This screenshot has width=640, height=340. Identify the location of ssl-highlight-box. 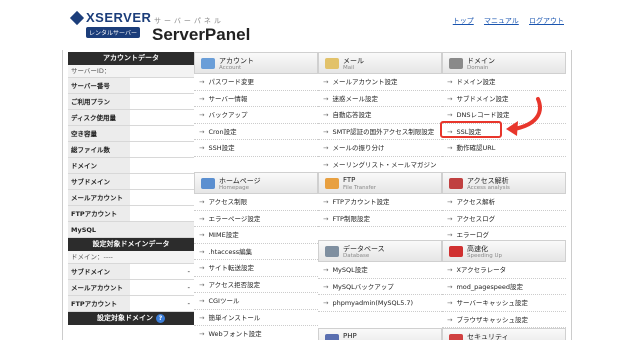
(471, 129).